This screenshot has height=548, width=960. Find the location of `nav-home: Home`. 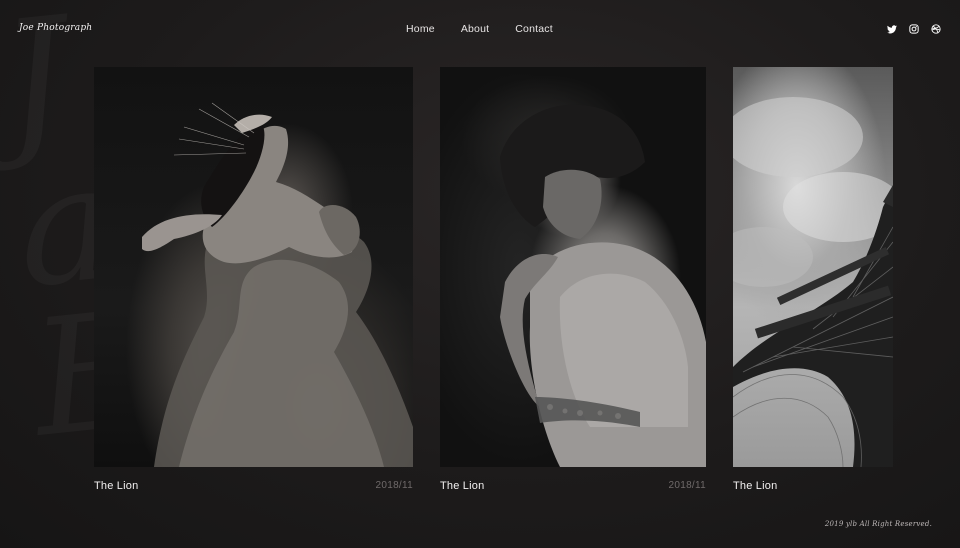

nav-home: Home is located at coordinates (420, 29).